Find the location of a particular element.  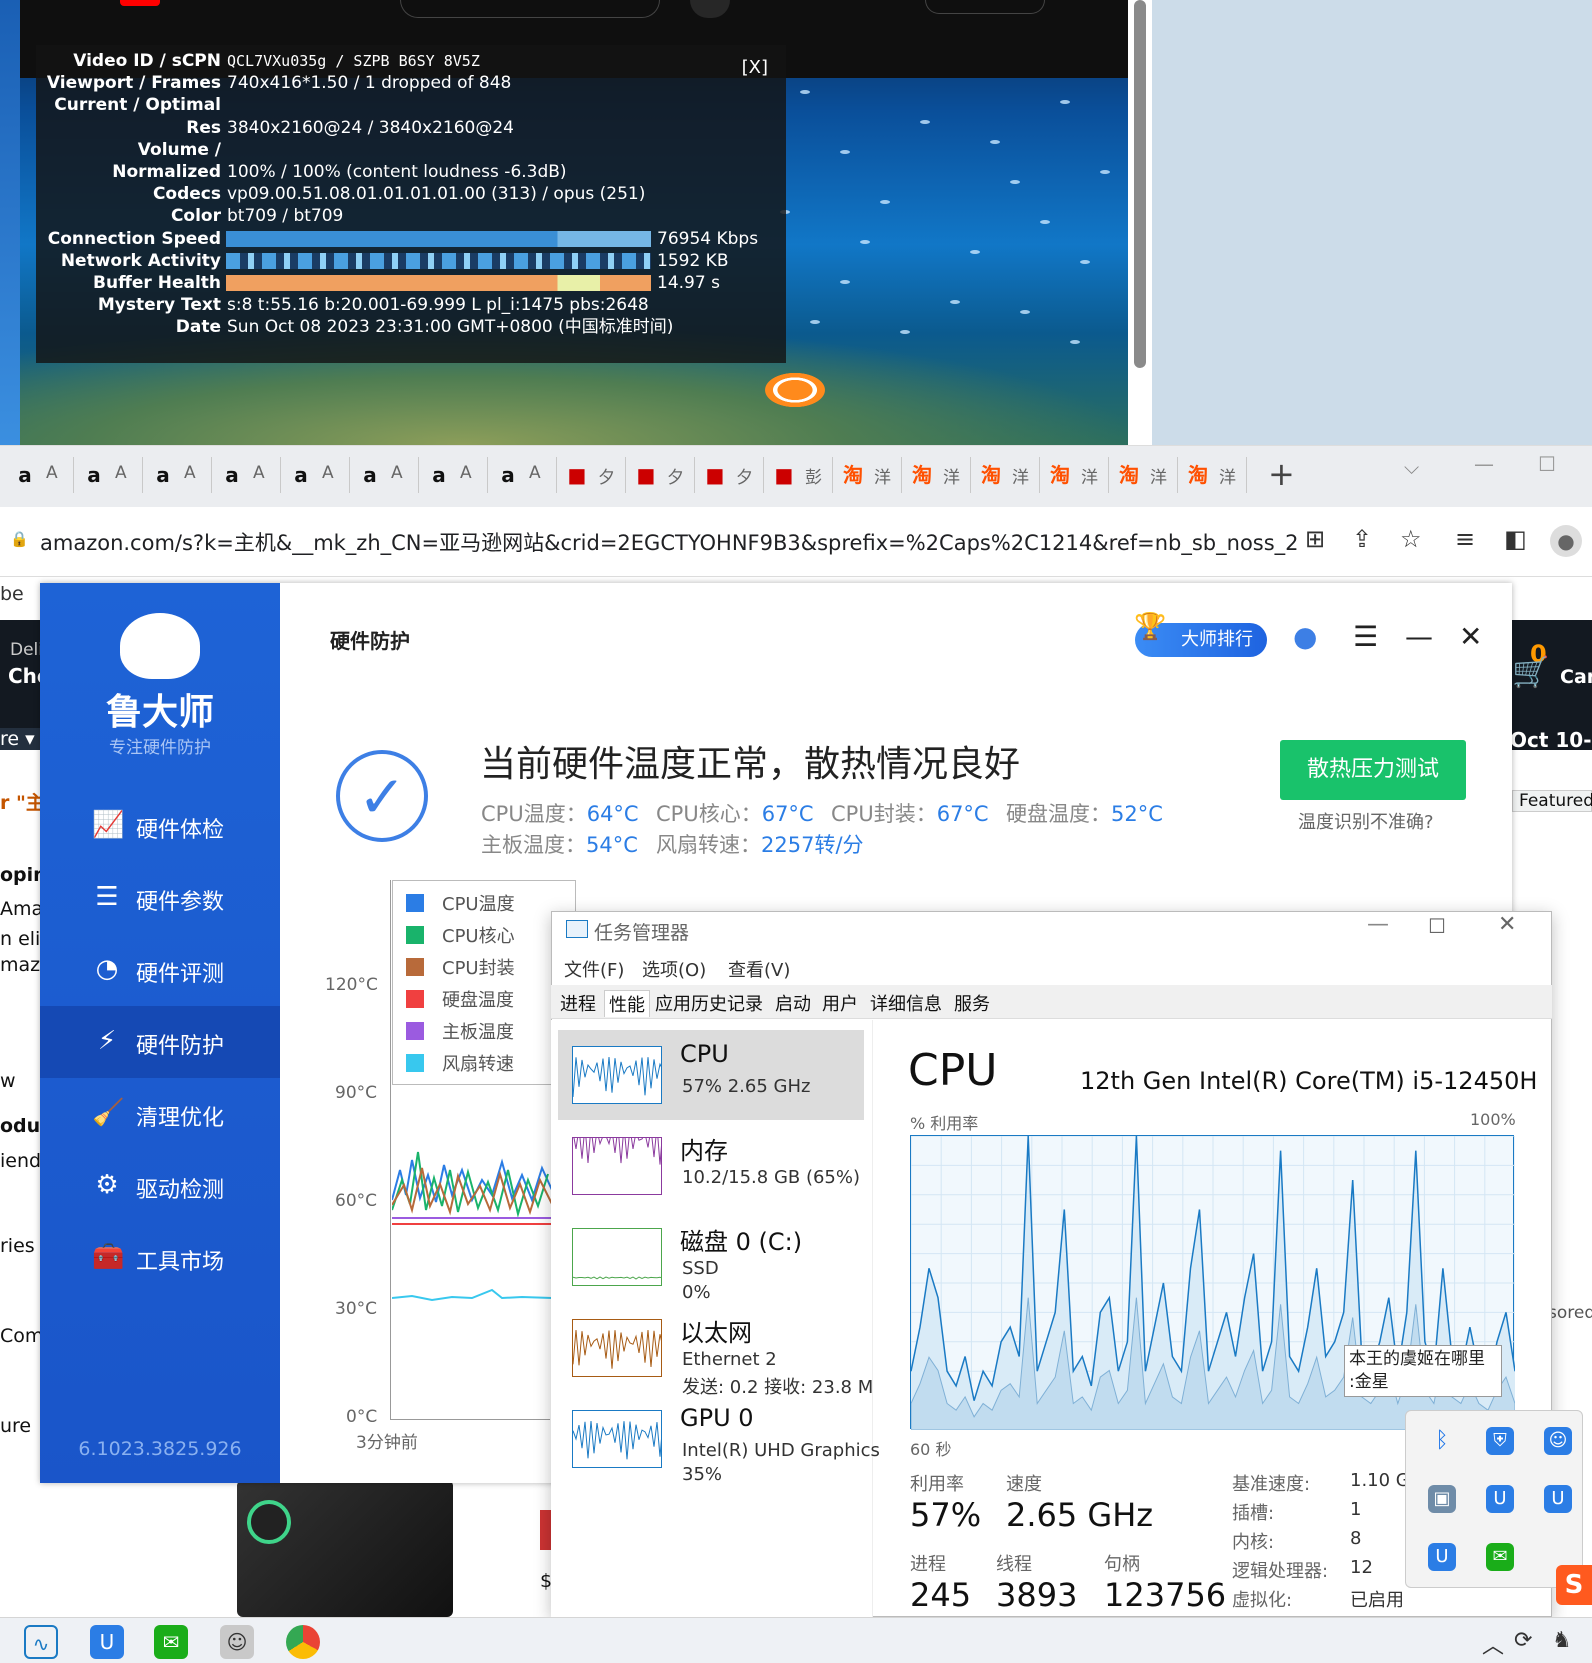

lock-icon: 🔒 is located at coordinates (19, 539).